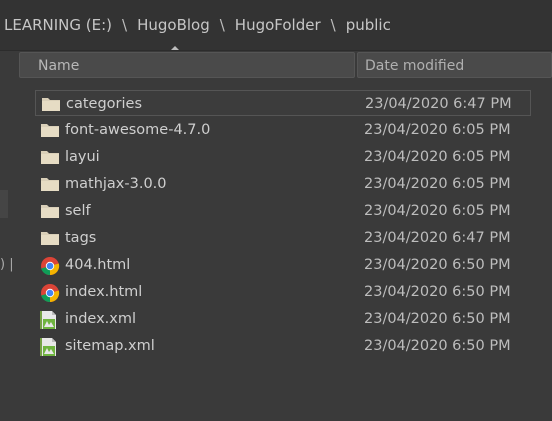 Image resolution: width=552 pixels, height=421 pixels. Describe the element at coordinates (283, 346) in the screenshot. I see `file-row: sitemap.xml 23/04/2020 6:50 PM` at that location.